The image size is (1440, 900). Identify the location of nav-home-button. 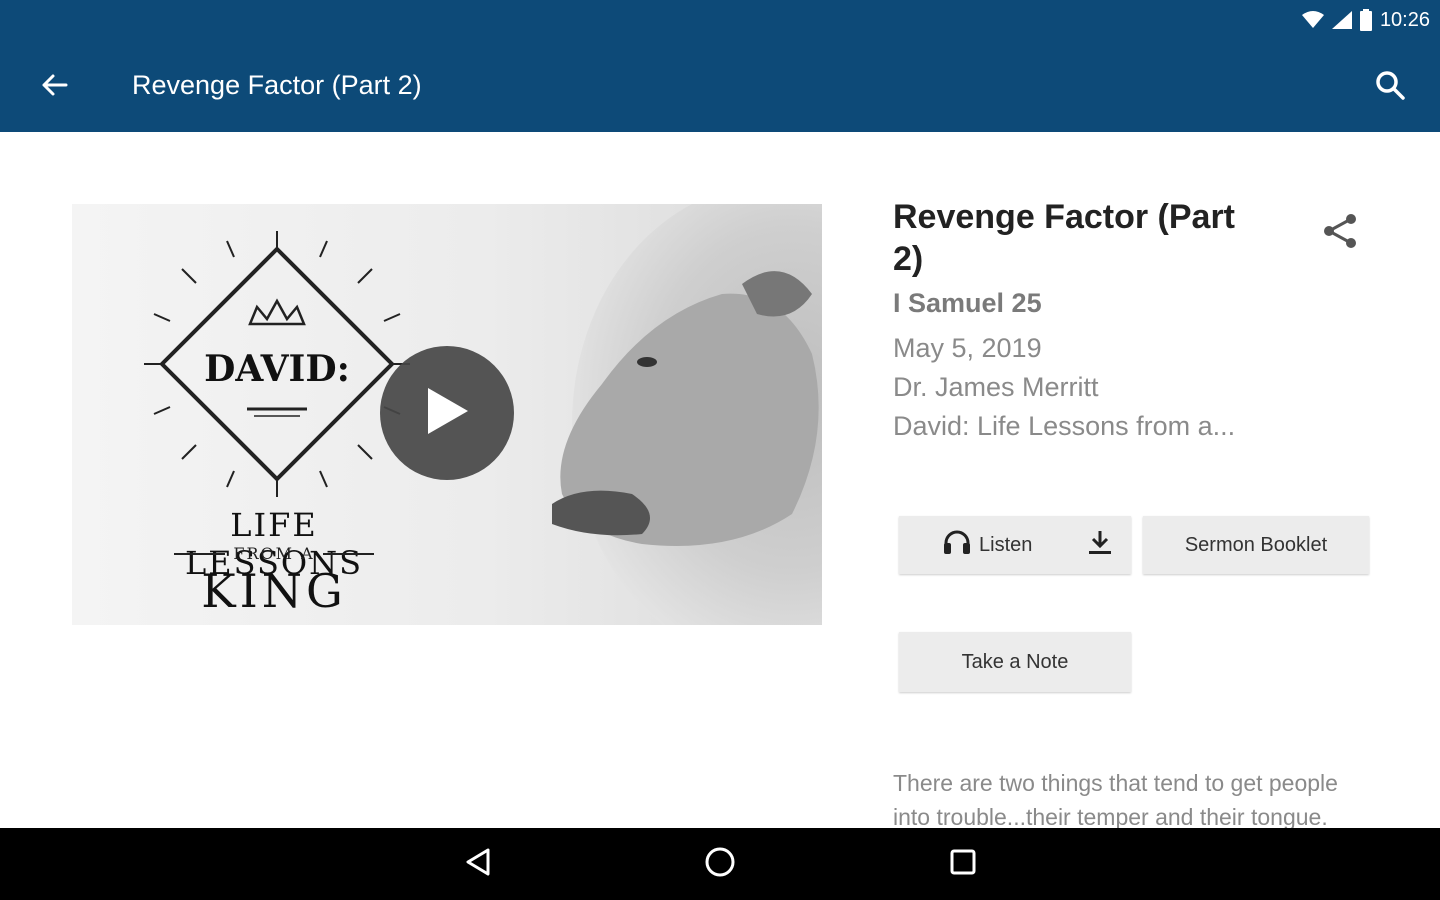
(720, 864).